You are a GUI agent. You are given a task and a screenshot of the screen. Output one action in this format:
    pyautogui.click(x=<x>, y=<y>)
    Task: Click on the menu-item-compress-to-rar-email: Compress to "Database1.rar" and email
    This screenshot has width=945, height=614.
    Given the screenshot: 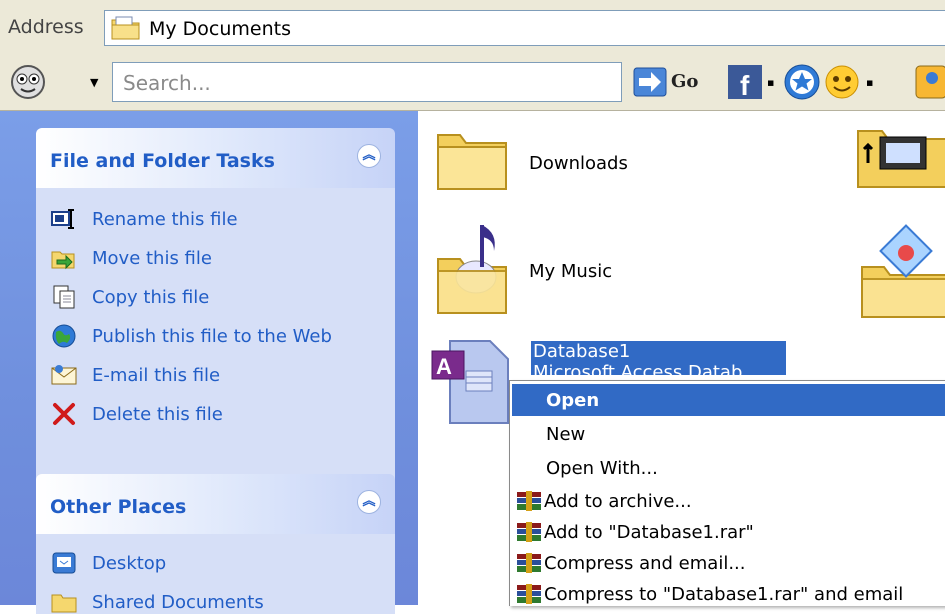 What is the action you would take?
    pyautogui.click(x=728, y=594)
    